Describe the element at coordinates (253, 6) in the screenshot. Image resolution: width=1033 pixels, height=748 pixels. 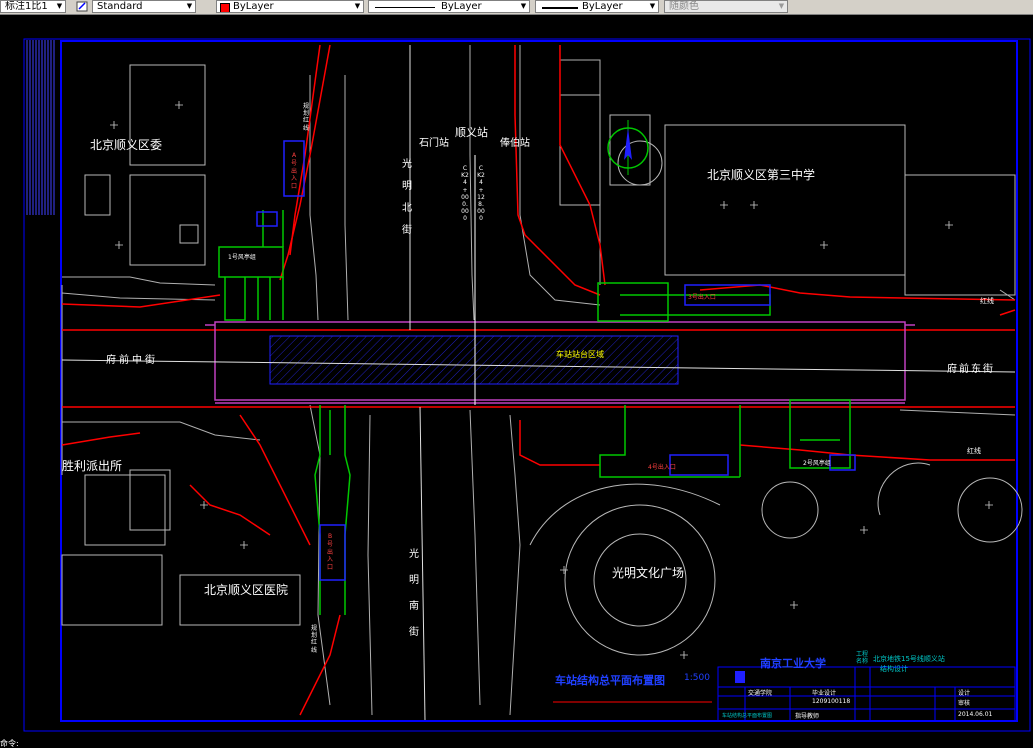
I see `layer-color-value: ByLayer` at that location.